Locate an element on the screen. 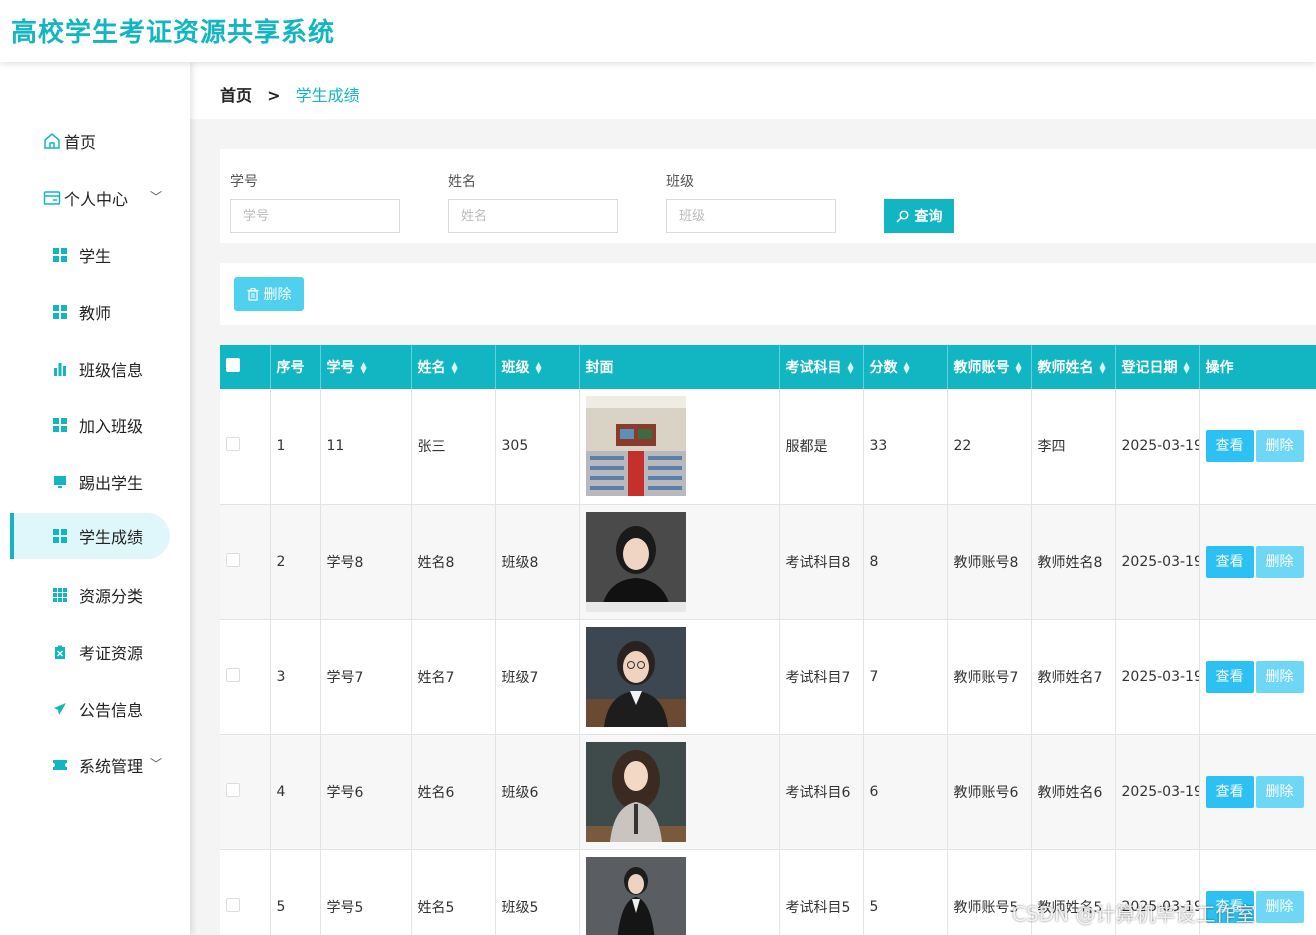 This screenshot has width=1316, height=935. name-input is located at coordinates (533, 216).